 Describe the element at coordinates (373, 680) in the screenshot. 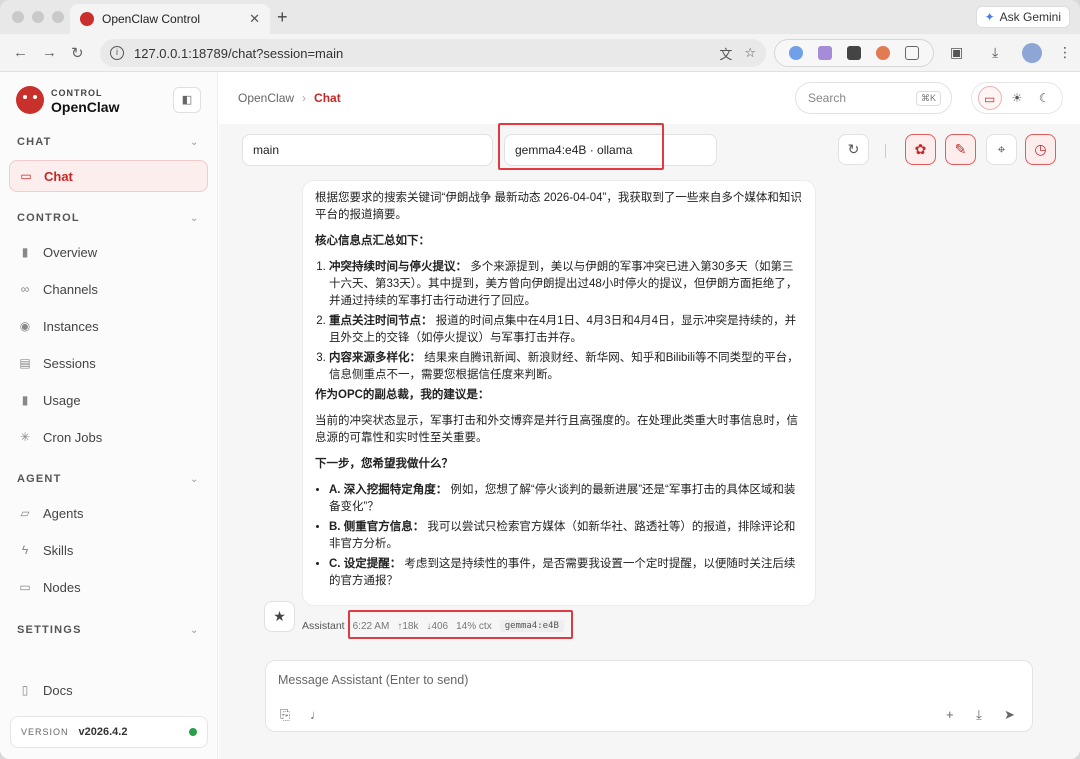

I see `composer-placeholder: Message Assistant (Enter to send)` at that location.